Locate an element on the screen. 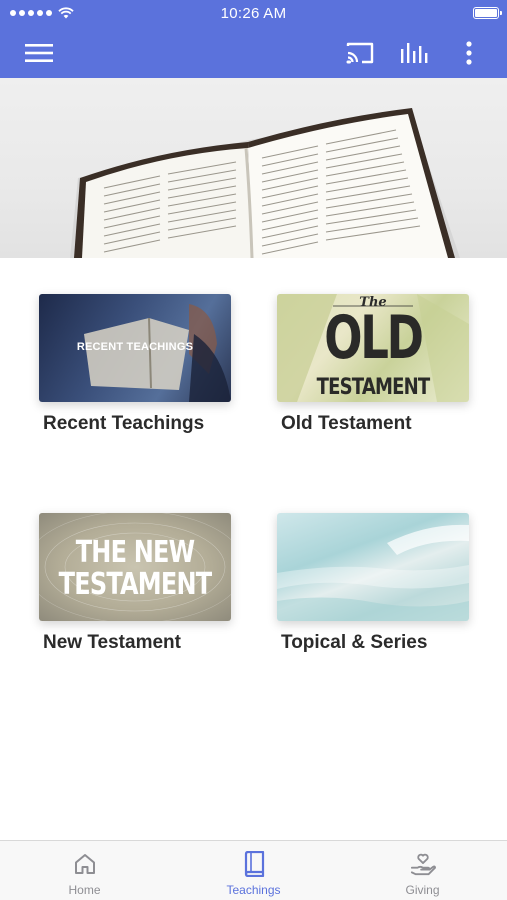 Image resolution: width=507 pixels, height=900 pixels. status-bar: 10:26 AM is located at coordinates (253, 14).